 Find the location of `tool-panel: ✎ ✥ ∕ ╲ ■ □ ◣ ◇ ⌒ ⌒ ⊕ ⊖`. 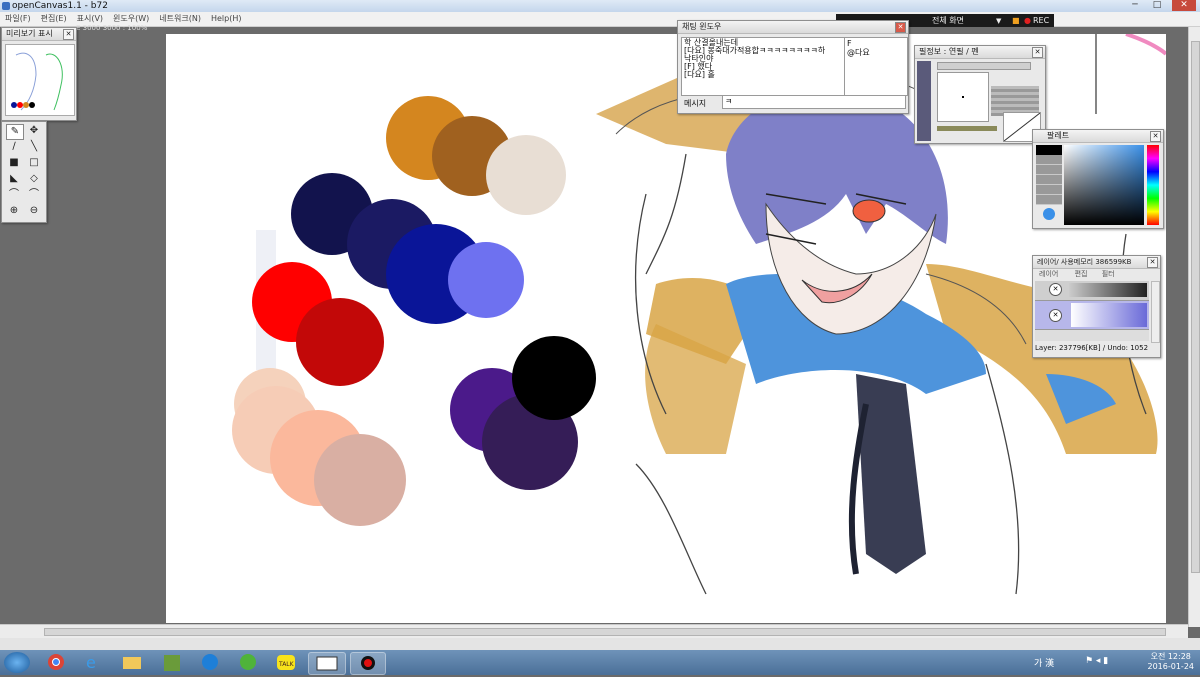

tool-panel: ✎ ✥ ∕ ╲ ■ □ ◣ ◇ ⌒ ⌒ ⊕ ⊖ is located at coordinates (24, 172).